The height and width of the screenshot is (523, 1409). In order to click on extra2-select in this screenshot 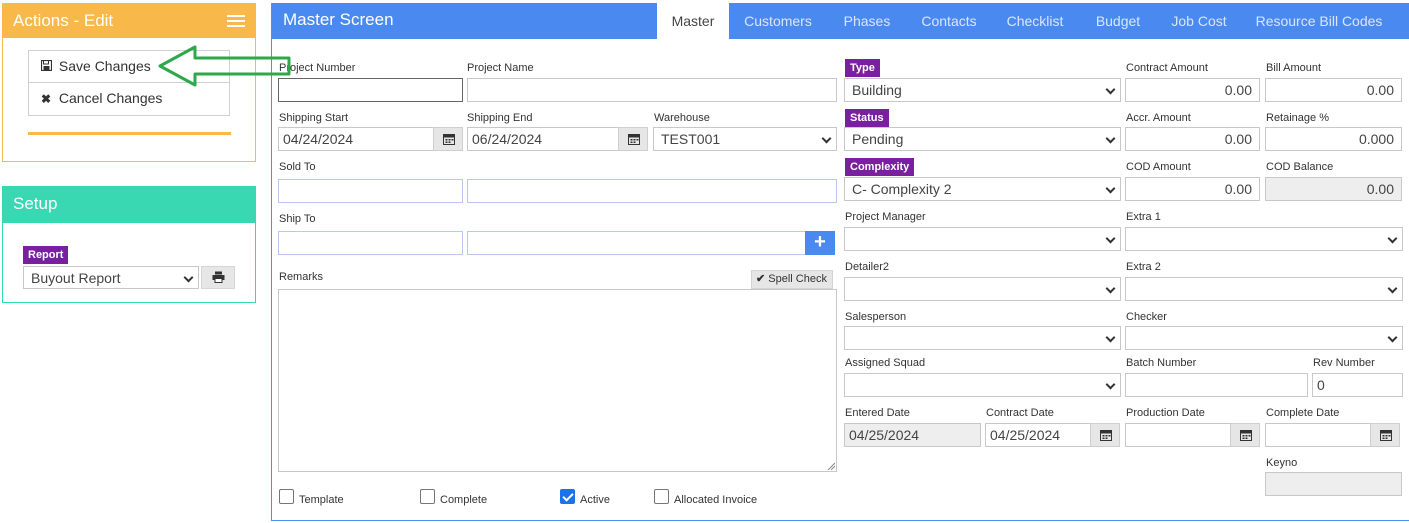, I will do `click(1264, 289)`.